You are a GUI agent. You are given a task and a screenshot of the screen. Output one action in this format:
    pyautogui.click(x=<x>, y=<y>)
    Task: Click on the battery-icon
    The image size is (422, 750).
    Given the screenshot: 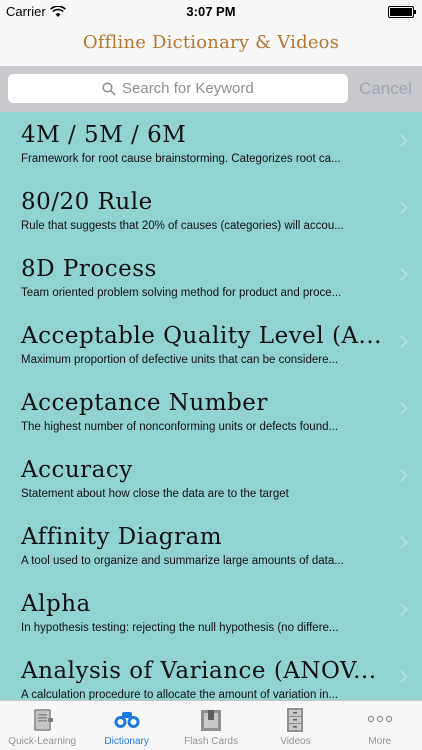 What is the action you would take?
    pyautogui.click(x=402, y=12)
    